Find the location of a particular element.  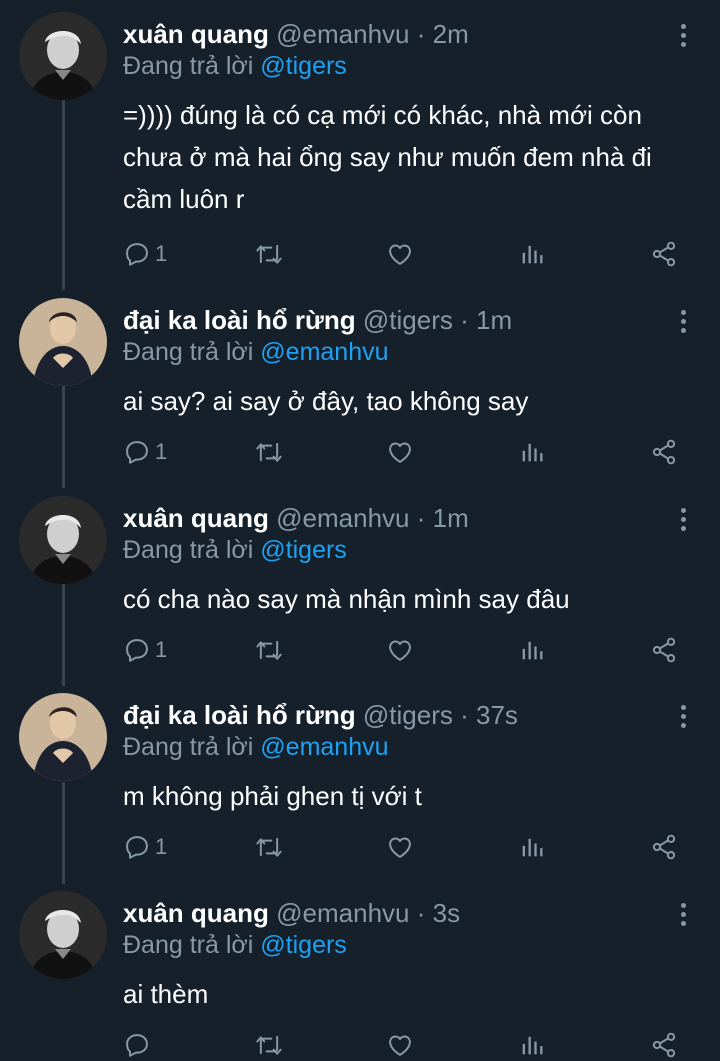

tweet-text: ai thèm is located at coordinates (166, 994).